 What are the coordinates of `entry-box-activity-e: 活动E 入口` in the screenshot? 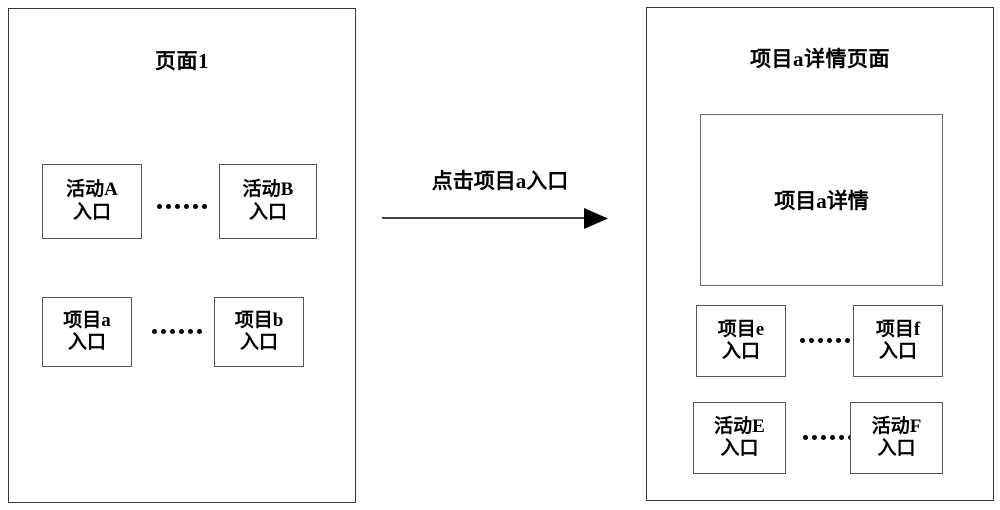 It's located at (739, 438).